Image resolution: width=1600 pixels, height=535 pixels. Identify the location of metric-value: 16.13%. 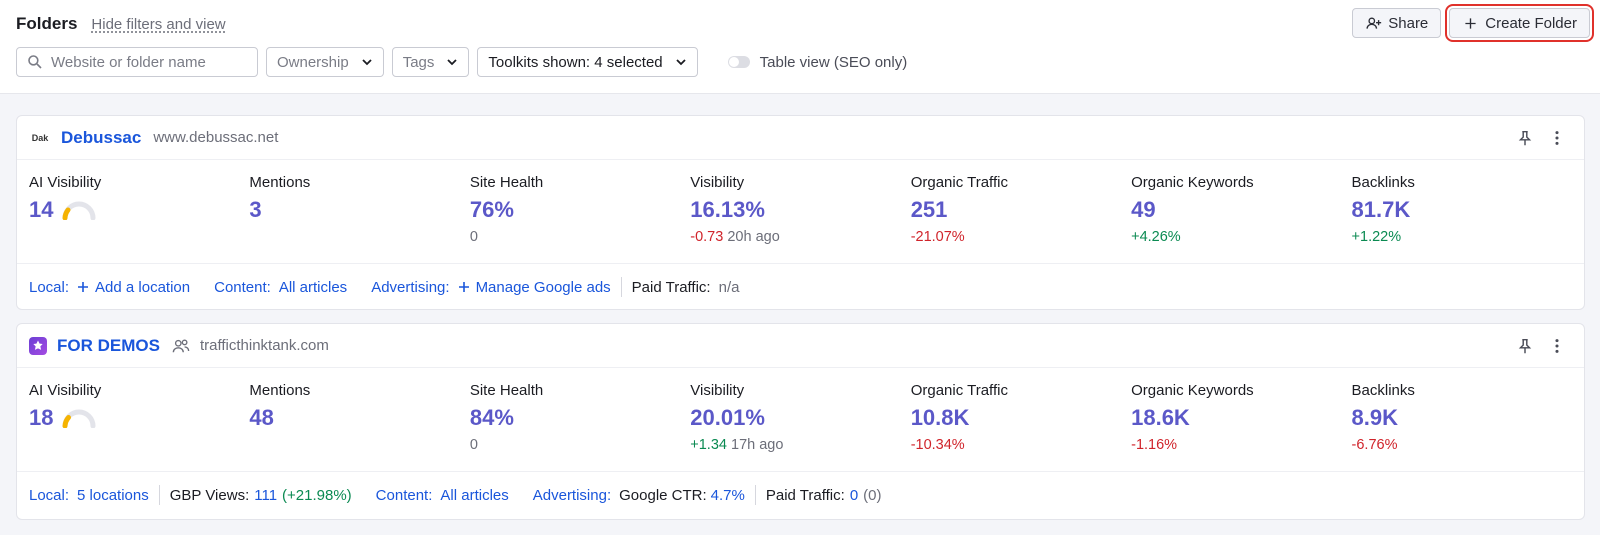
(800, 210).